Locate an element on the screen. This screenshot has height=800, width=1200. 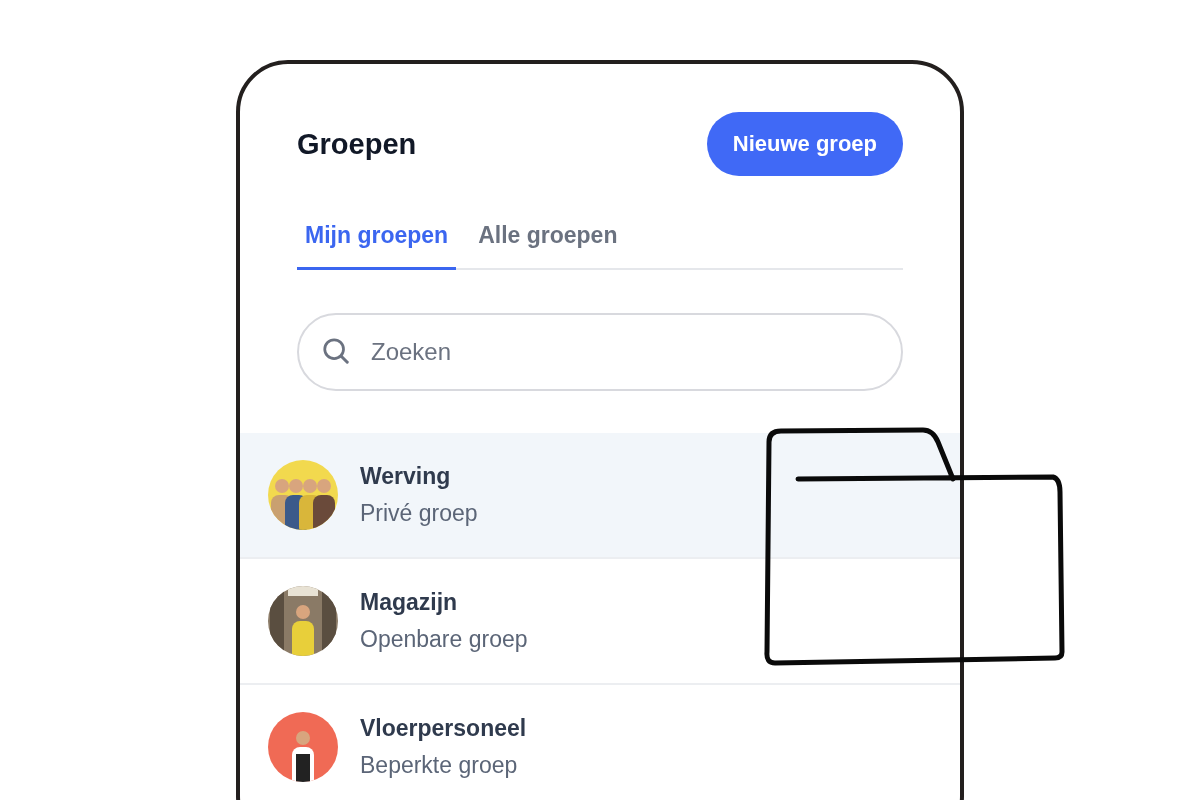
new-group-button: Nieuwe groep is located at coordinates (804, 144).